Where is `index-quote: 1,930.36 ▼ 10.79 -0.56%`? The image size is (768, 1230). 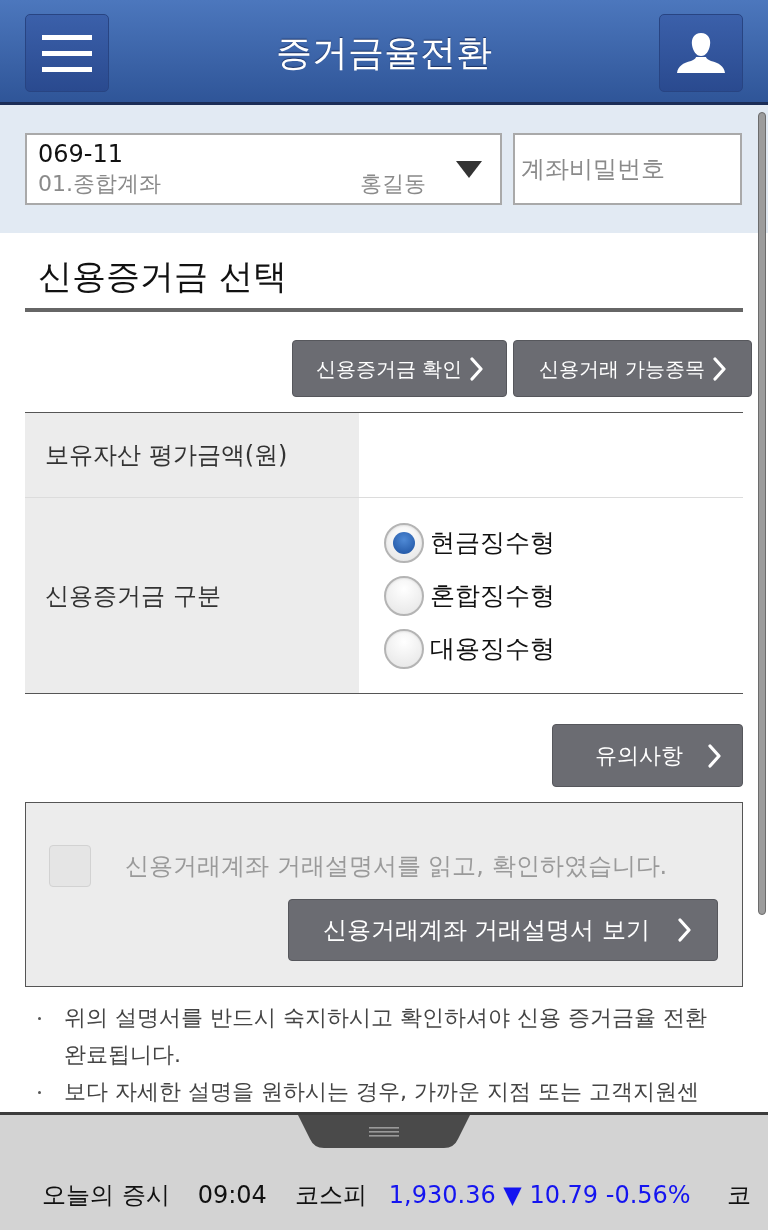 index-quote: 1,930.36 ▼ 10.79 -0.56% is located at coordinates (539, 1195).